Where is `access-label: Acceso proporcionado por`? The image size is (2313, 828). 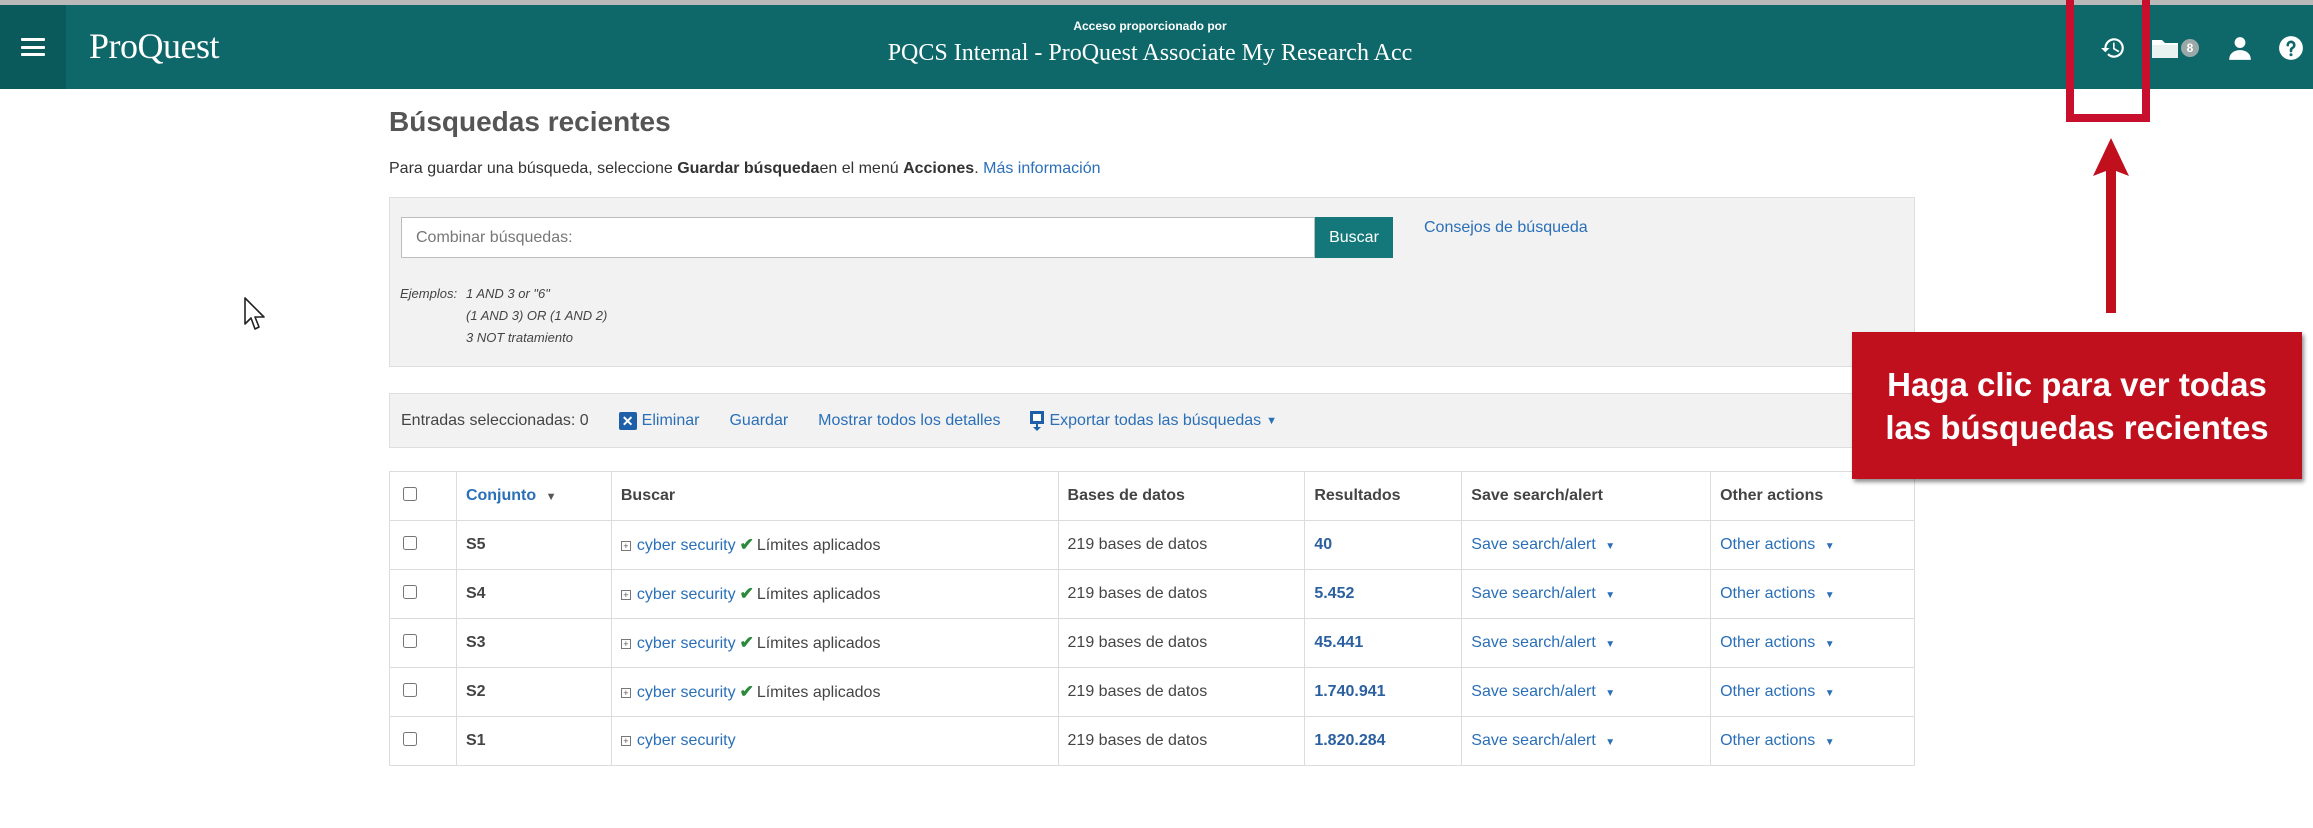 access-label: Acceso proporcionado por is located at coordinates (1150, 26).